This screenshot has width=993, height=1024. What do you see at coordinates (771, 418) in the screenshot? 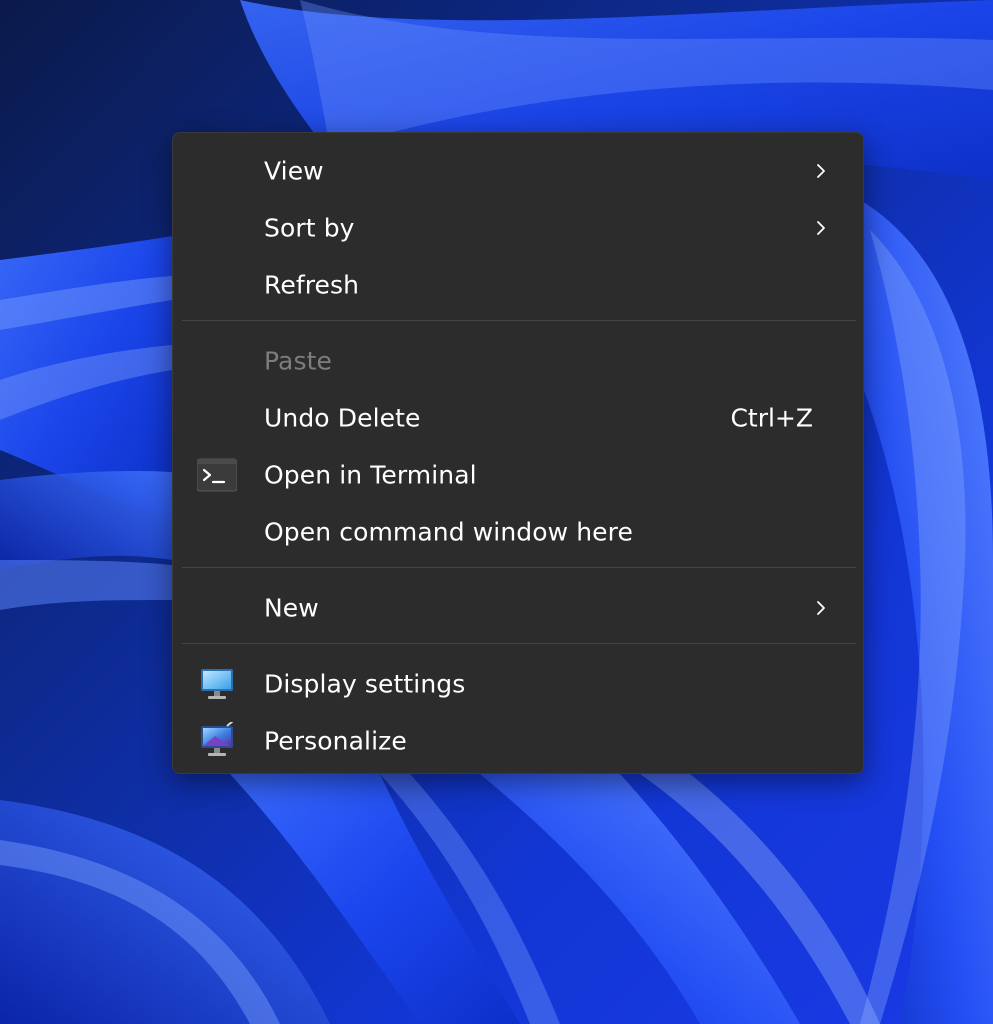
I see `keyboard-shortcut: Ctrl+Z` at bounding box center [771, 418].